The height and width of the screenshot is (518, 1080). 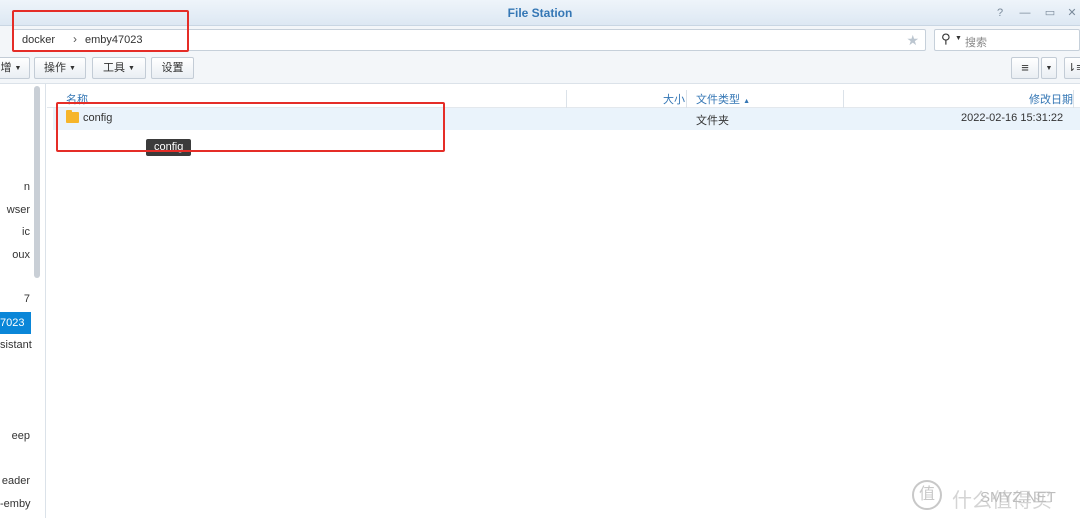 I want to click on column-header: 名称 大小 文件类型 ▲ 修改日期, so click(x=563, y=98).